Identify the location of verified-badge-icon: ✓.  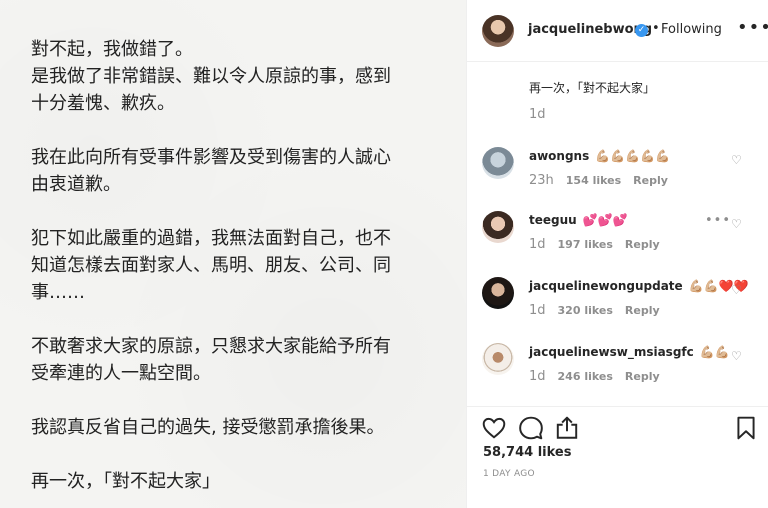
(641, 30).